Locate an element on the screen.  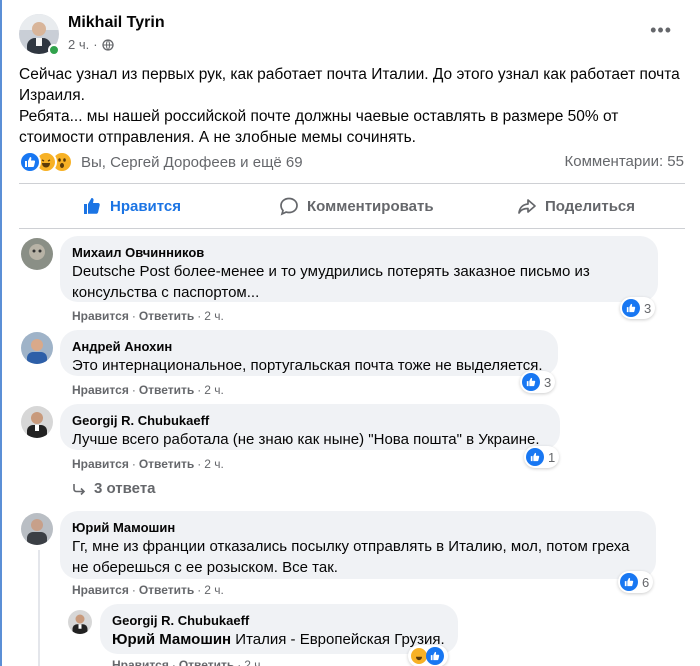
comment-icon is located at coordinates (289, 206).